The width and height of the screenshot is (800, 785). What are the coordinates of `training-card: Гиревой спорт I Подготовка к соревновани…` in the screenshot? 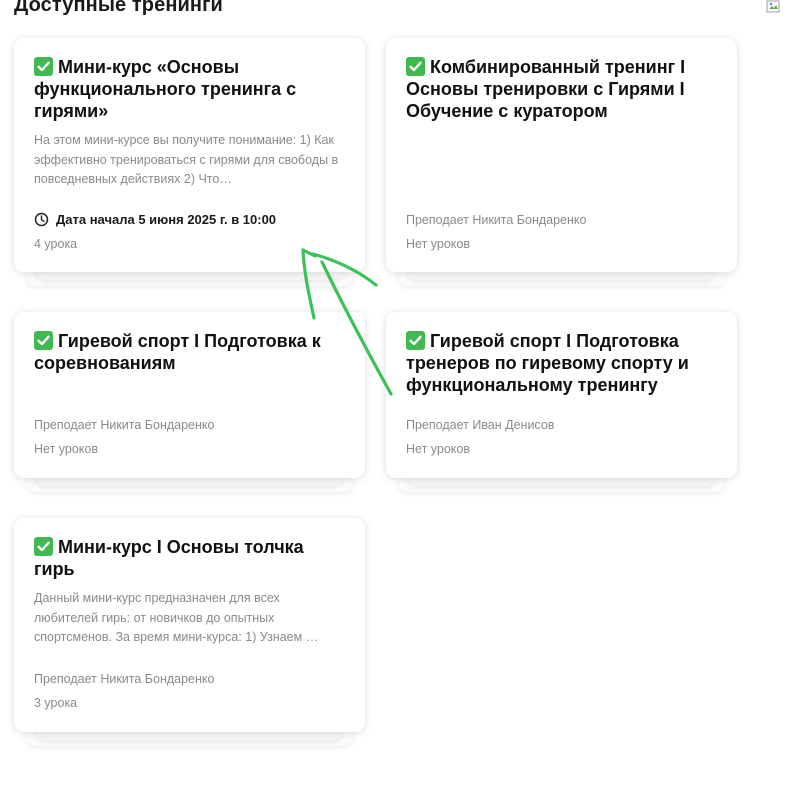 It's located at (189, 402).